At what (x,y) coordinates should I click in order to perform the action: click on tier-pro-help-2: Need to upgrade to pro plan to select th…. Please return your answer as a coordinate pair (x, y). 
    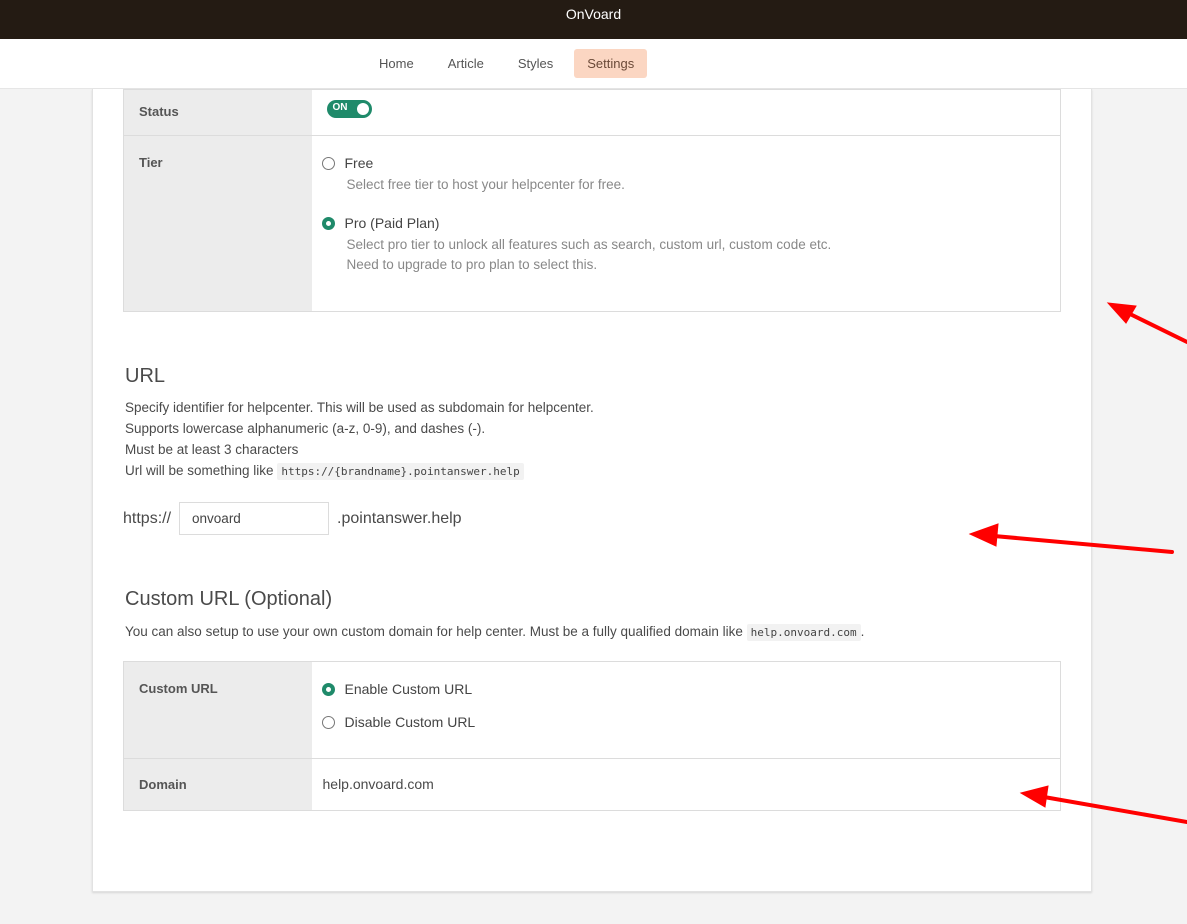
    Looking at the image, I should click on (472, 264).